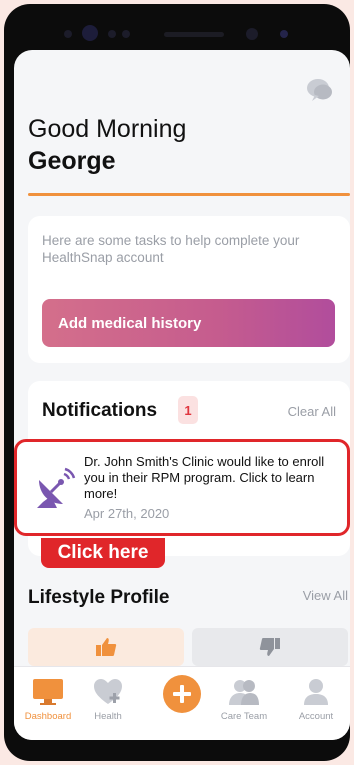 This screenshot has height=765, width=354. I want to click on tab-health: Health, so click(108, 699).